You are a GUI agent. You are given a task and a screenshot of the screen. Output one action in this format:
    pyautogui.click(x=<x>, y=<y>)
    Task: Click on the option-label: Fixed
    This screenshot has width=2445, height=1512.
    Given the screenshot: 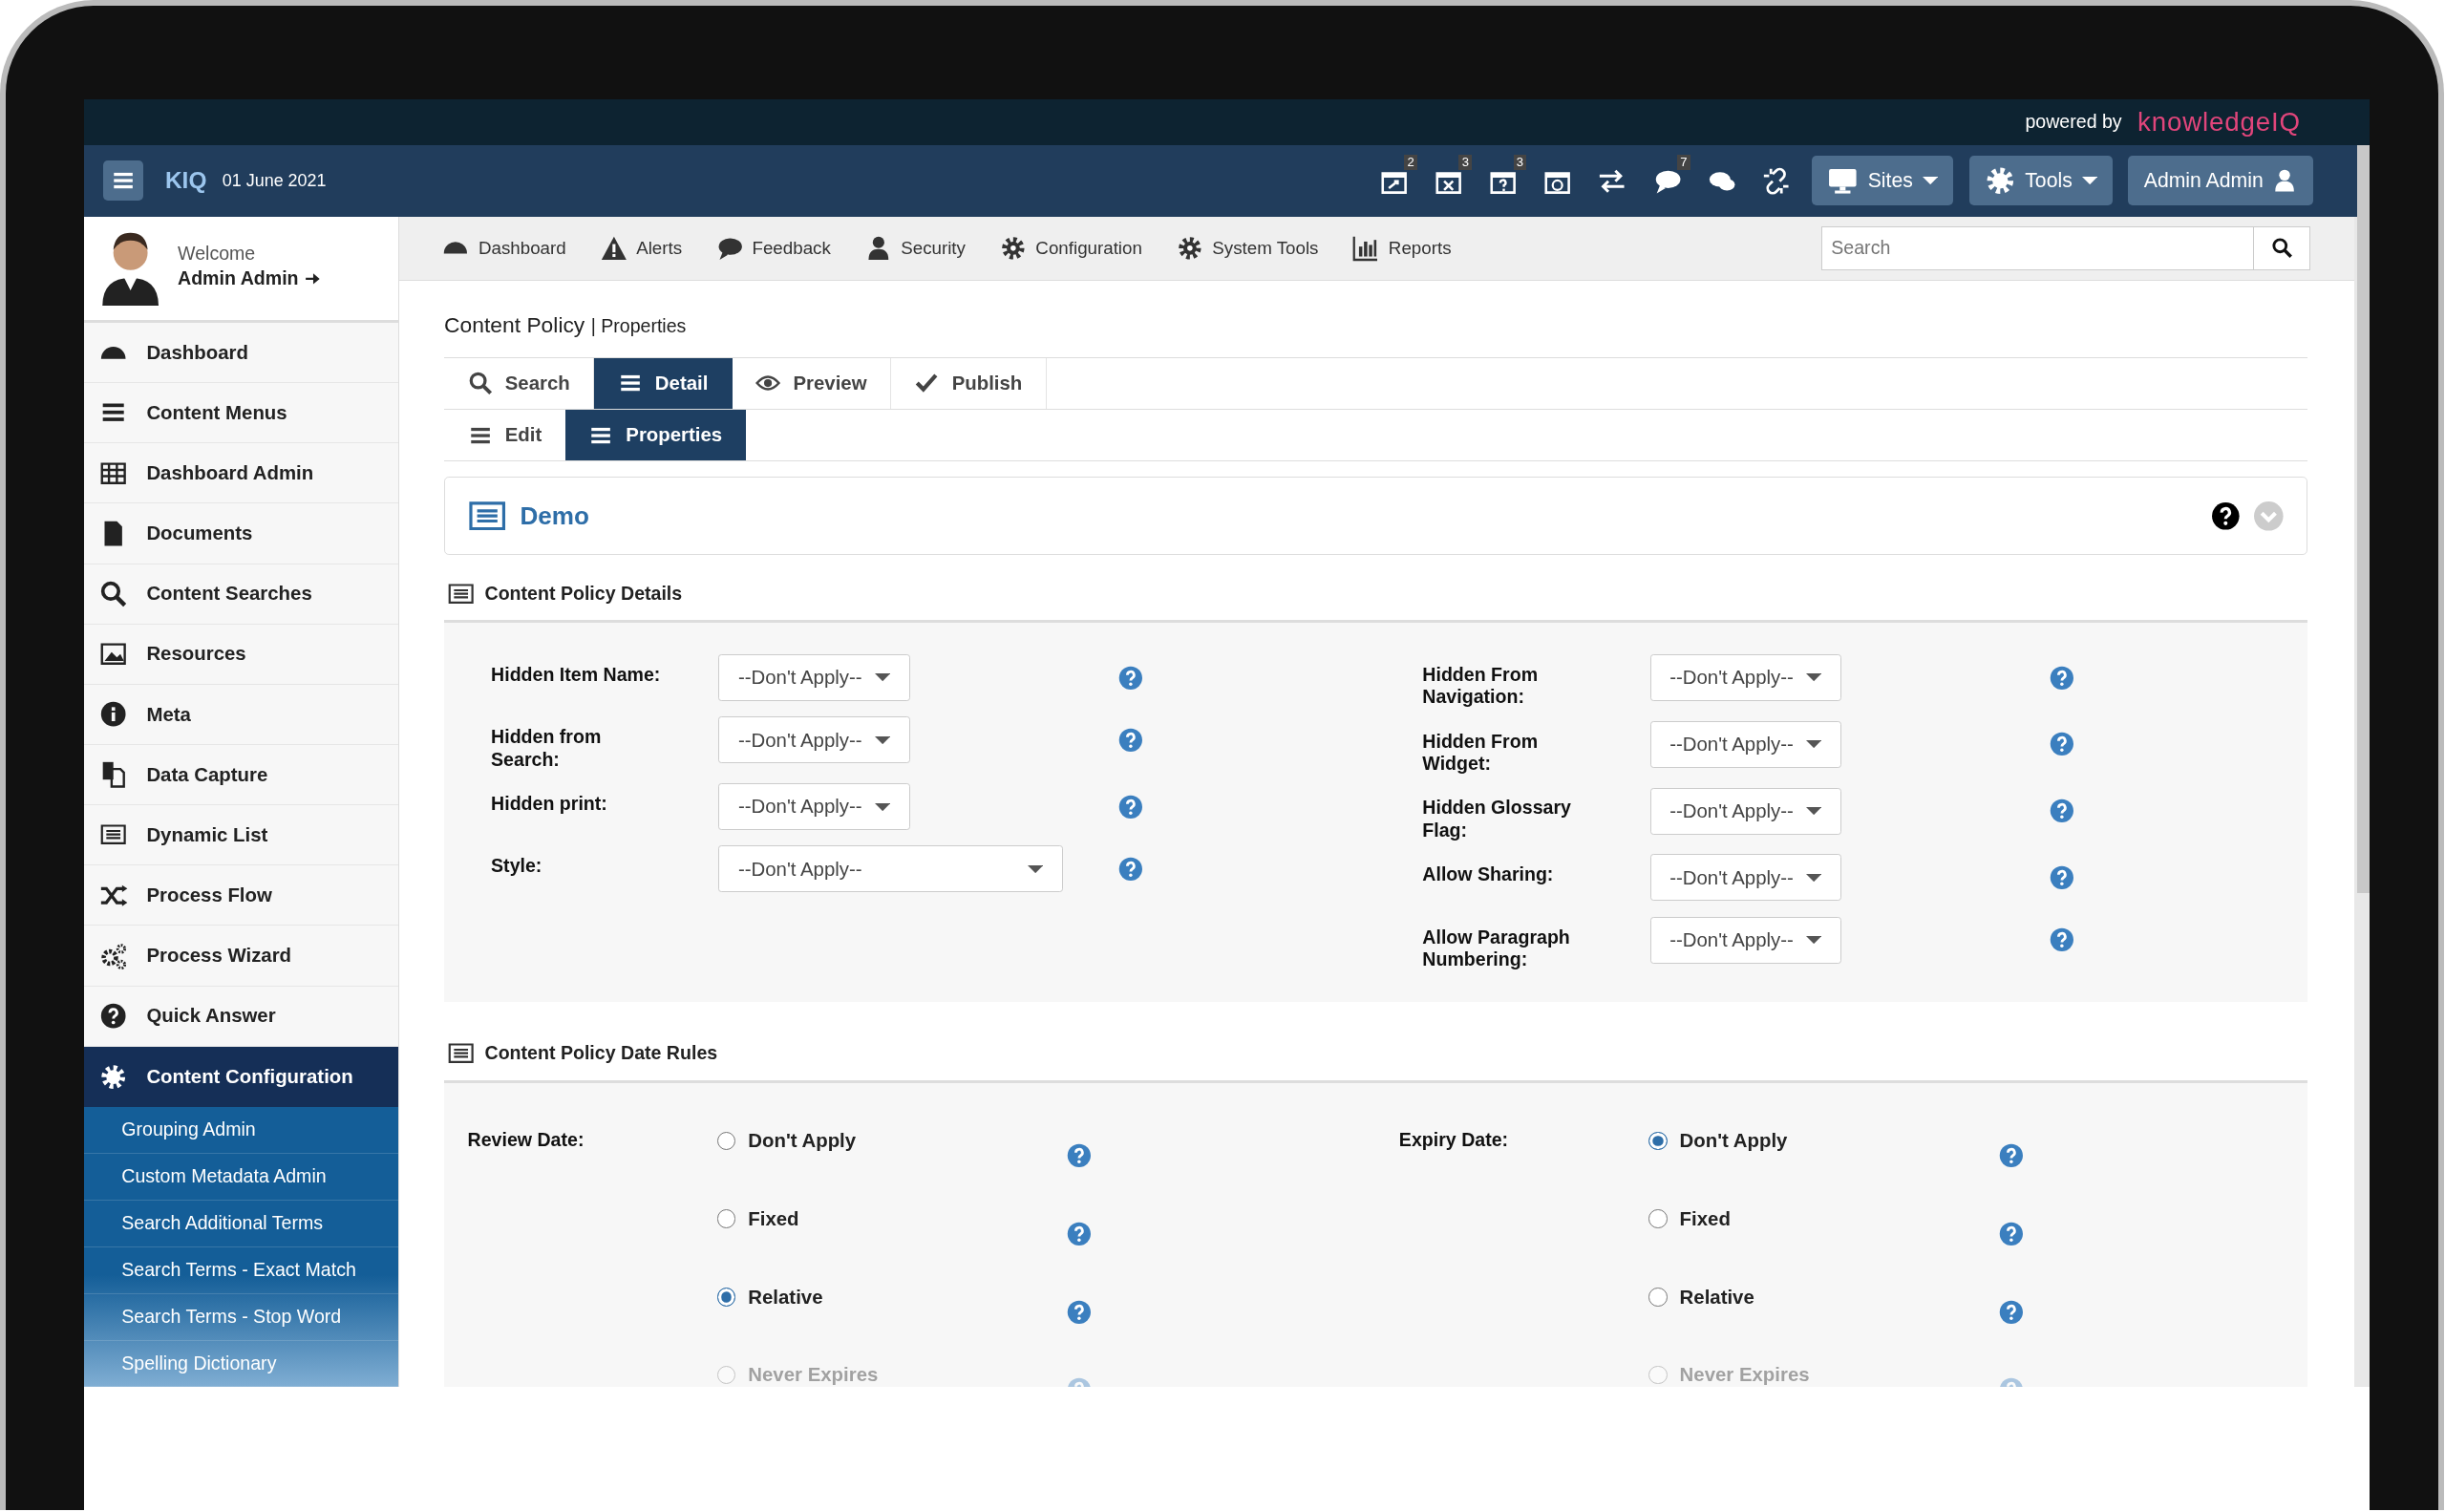 What is the action you would take?
    pyautogui.click(x=1705, y=1218)
    